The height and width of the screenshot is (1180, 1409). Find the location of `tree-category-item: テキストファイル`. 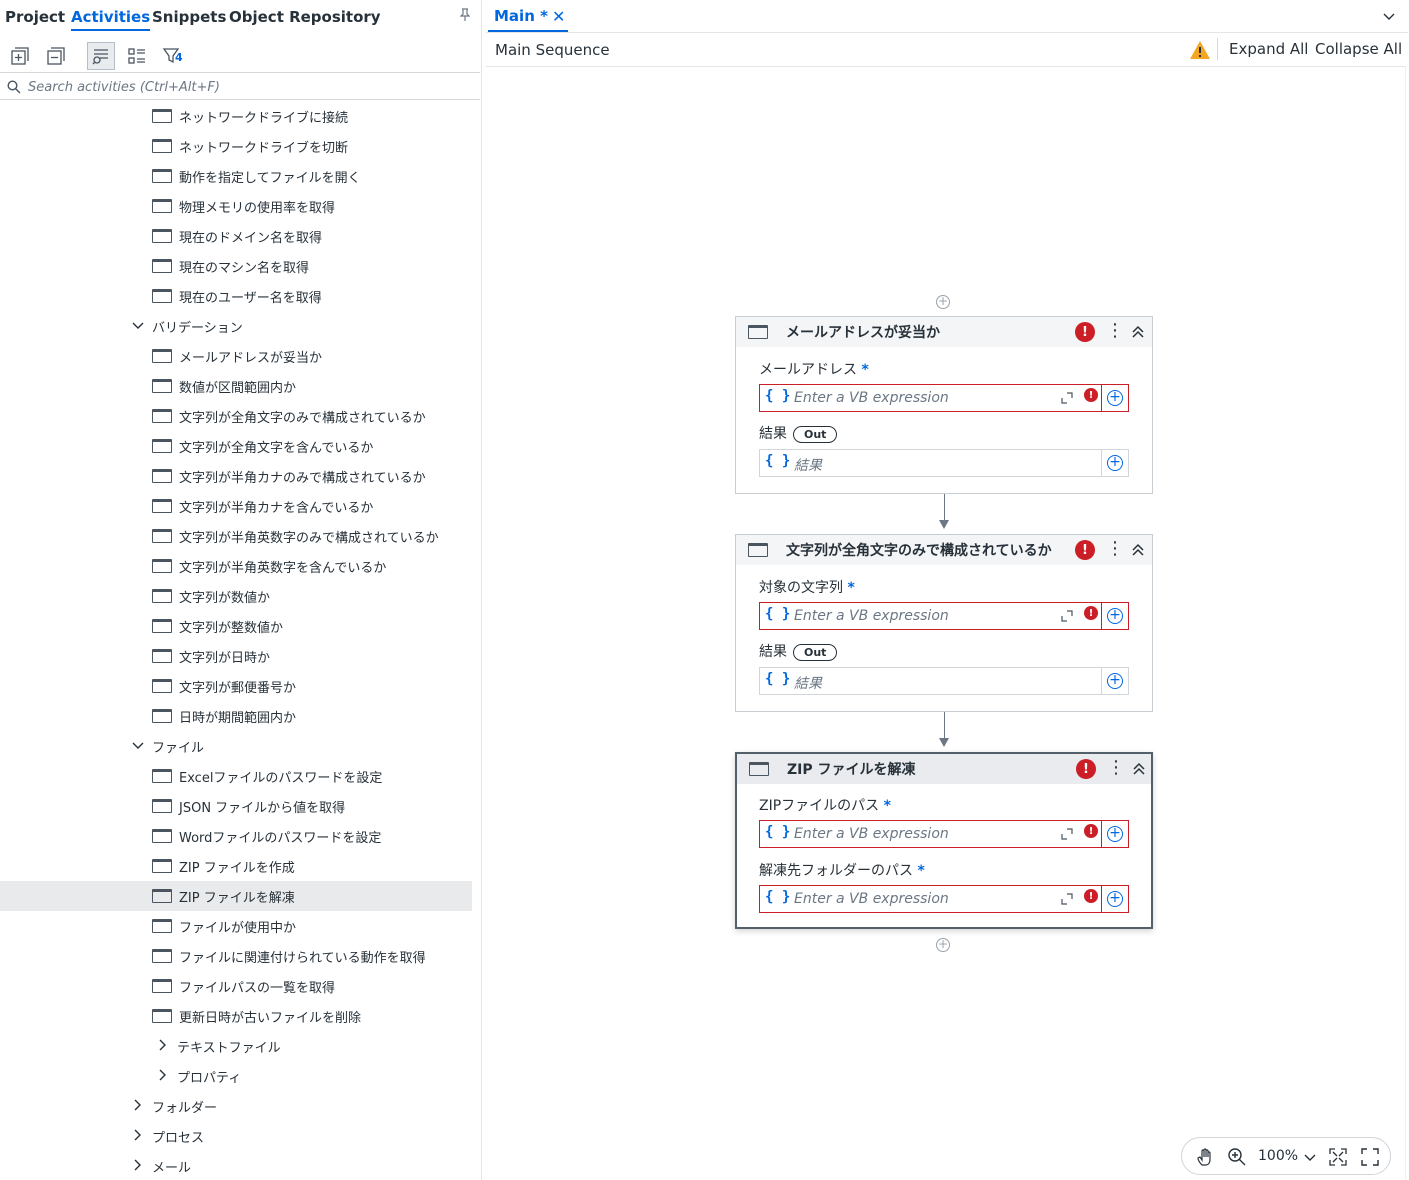

tree-category-item: テキストファイル is located at coordinates (236, 1046).